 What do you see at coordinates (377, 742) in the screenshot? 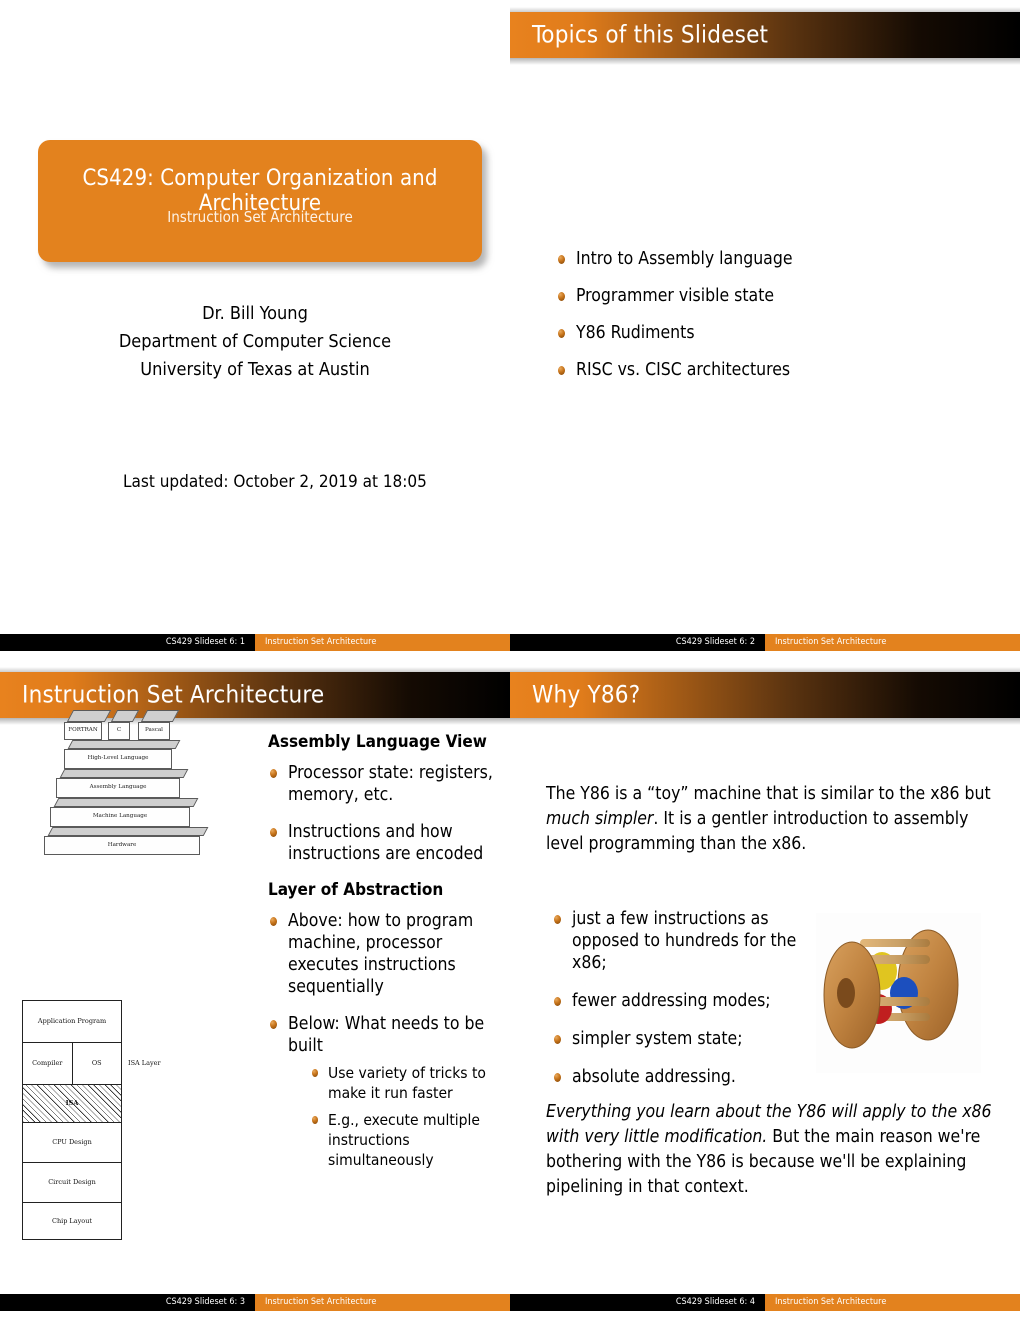
I see `assembly-language-view-heading: Assembly Language View` at bounding box center [377, 742].